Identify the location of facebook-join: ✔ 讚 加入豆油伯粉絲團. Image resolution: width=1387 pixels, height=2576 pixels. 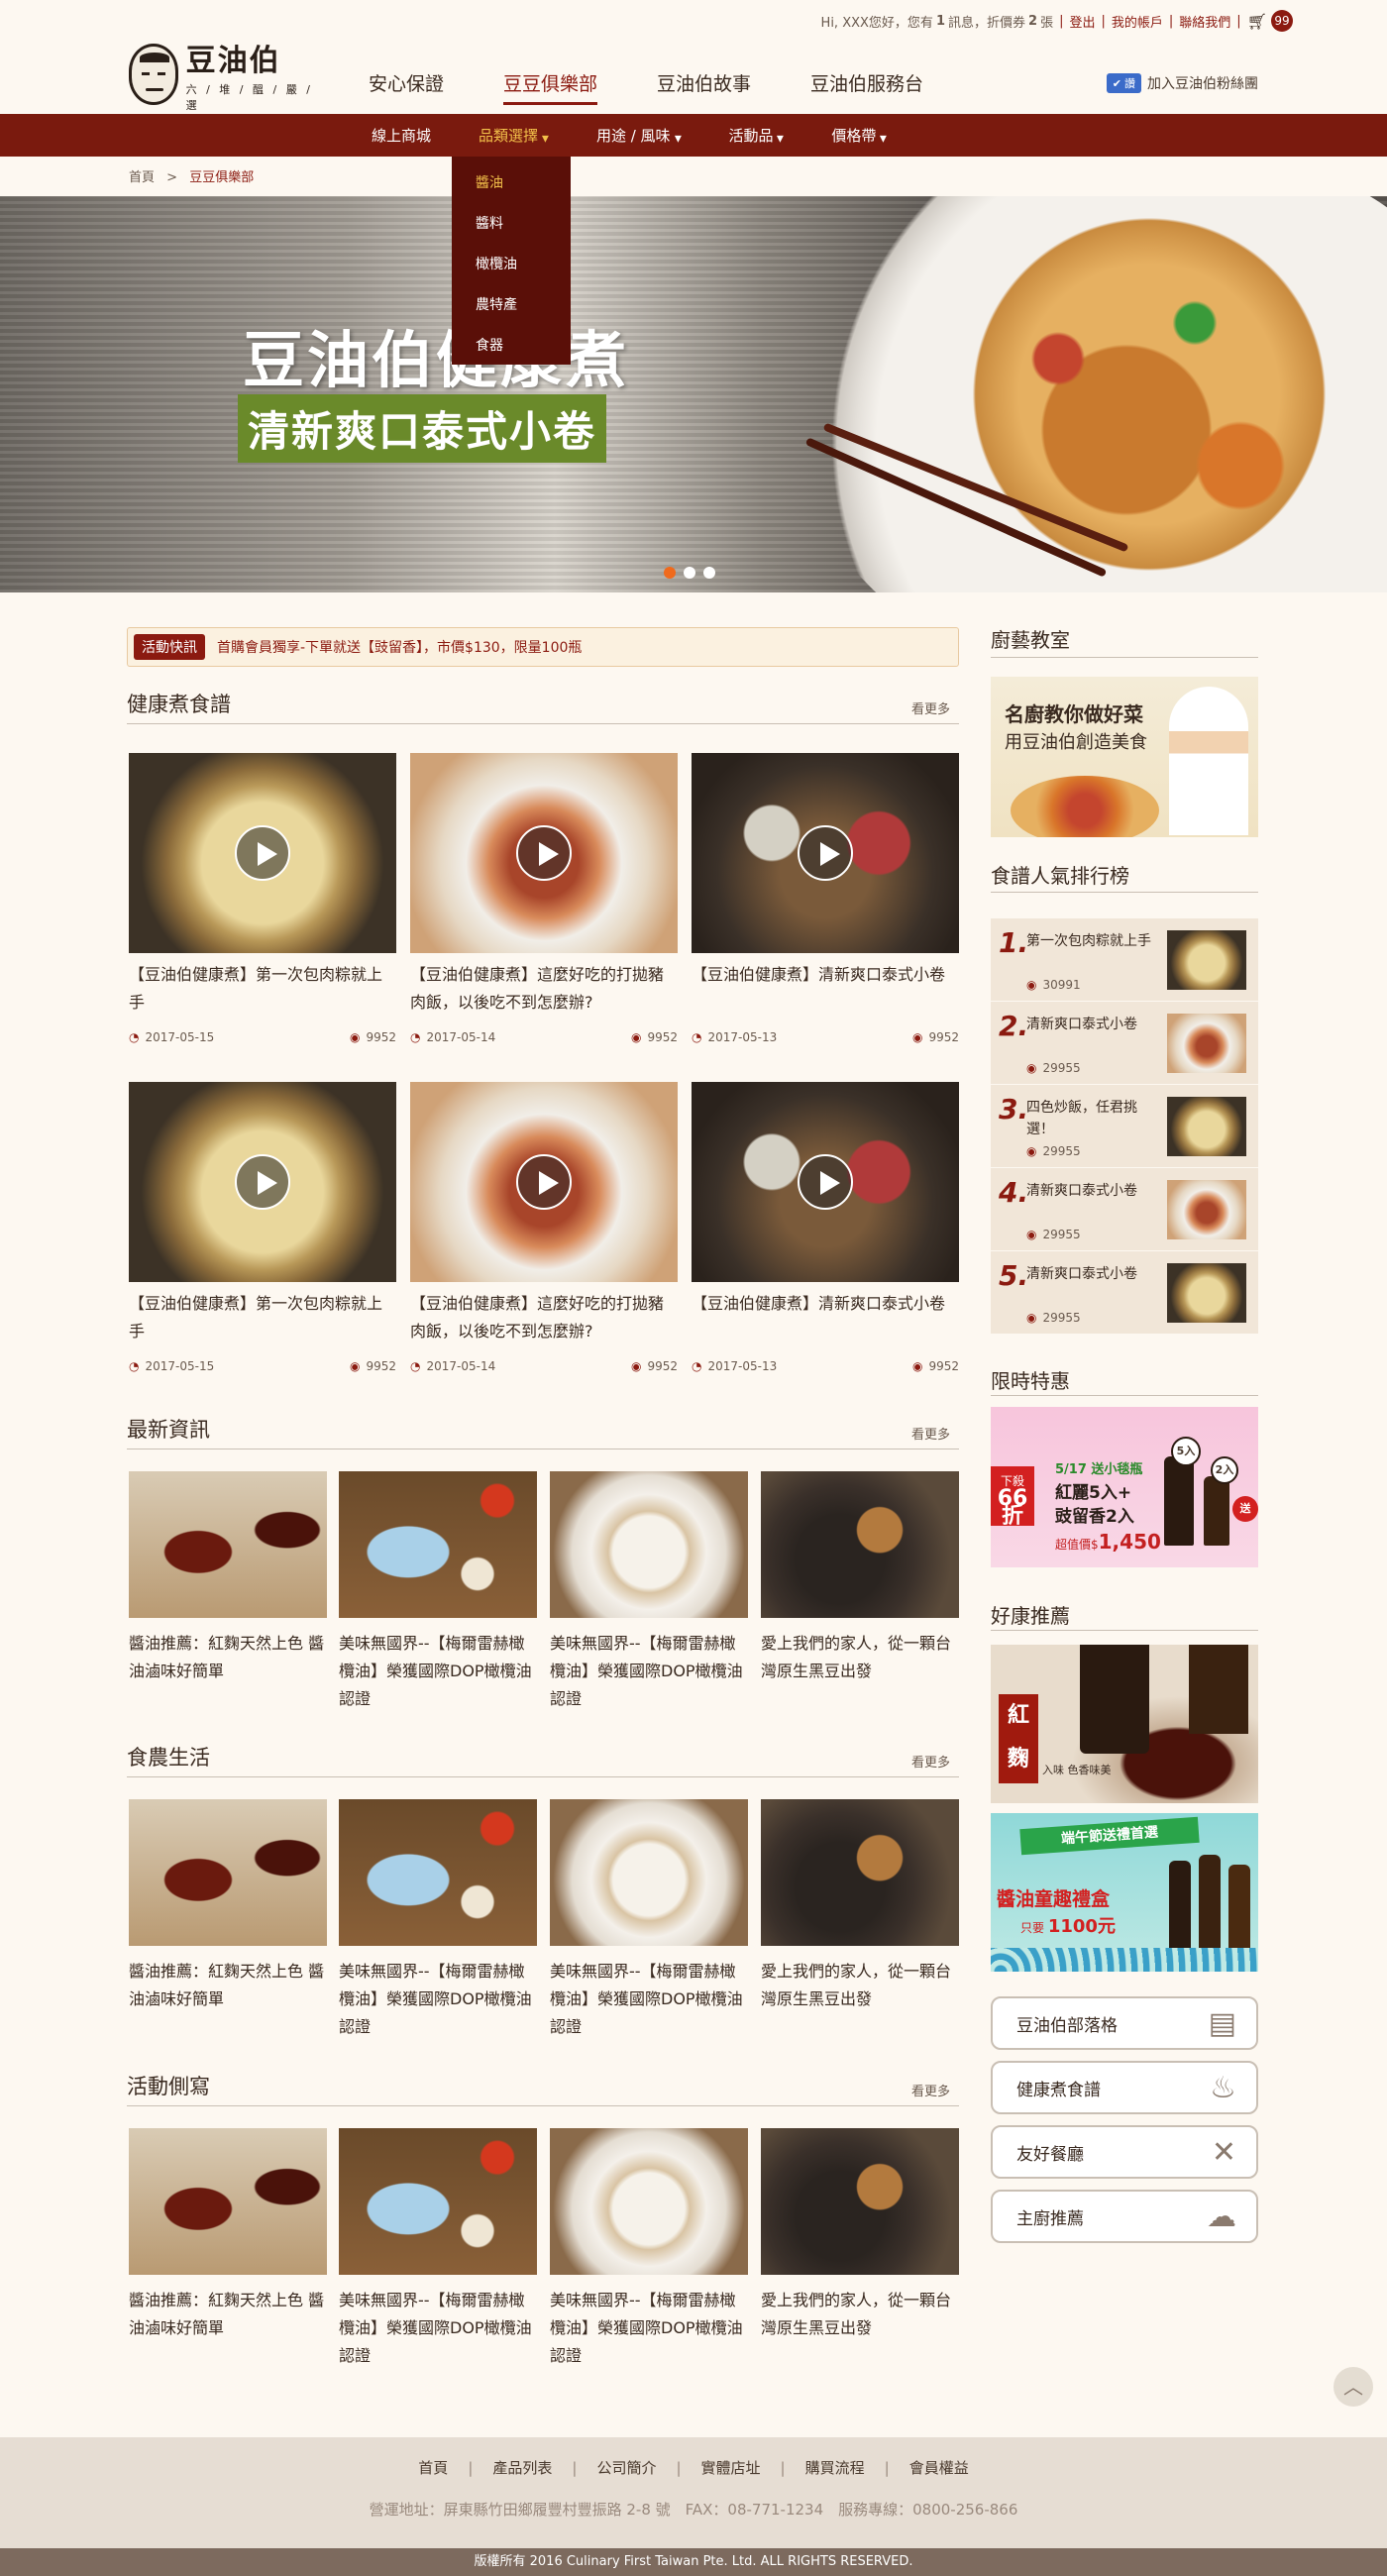
(1182, 83).